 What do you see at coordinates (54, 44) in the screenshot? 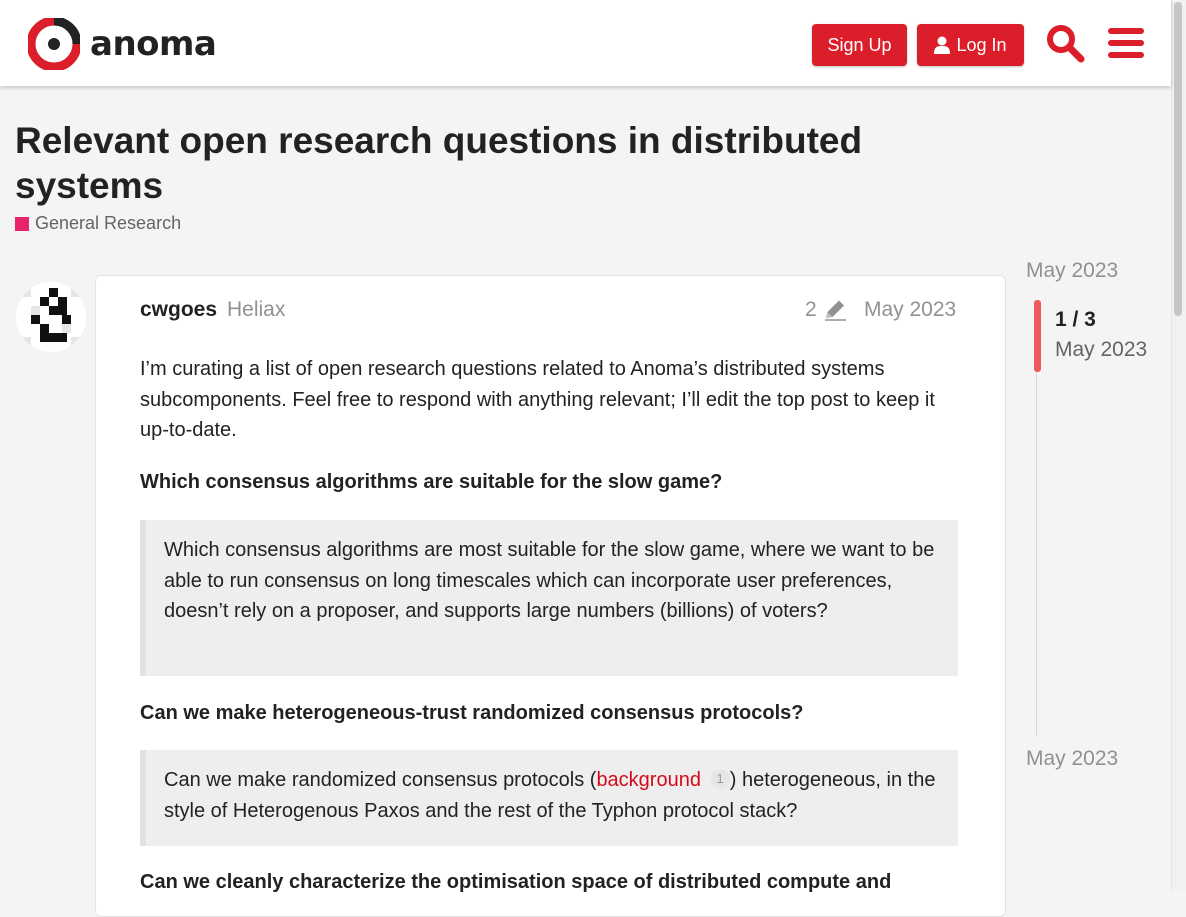
I see `anoma-logo-icon` at bounding box center [54, 44].